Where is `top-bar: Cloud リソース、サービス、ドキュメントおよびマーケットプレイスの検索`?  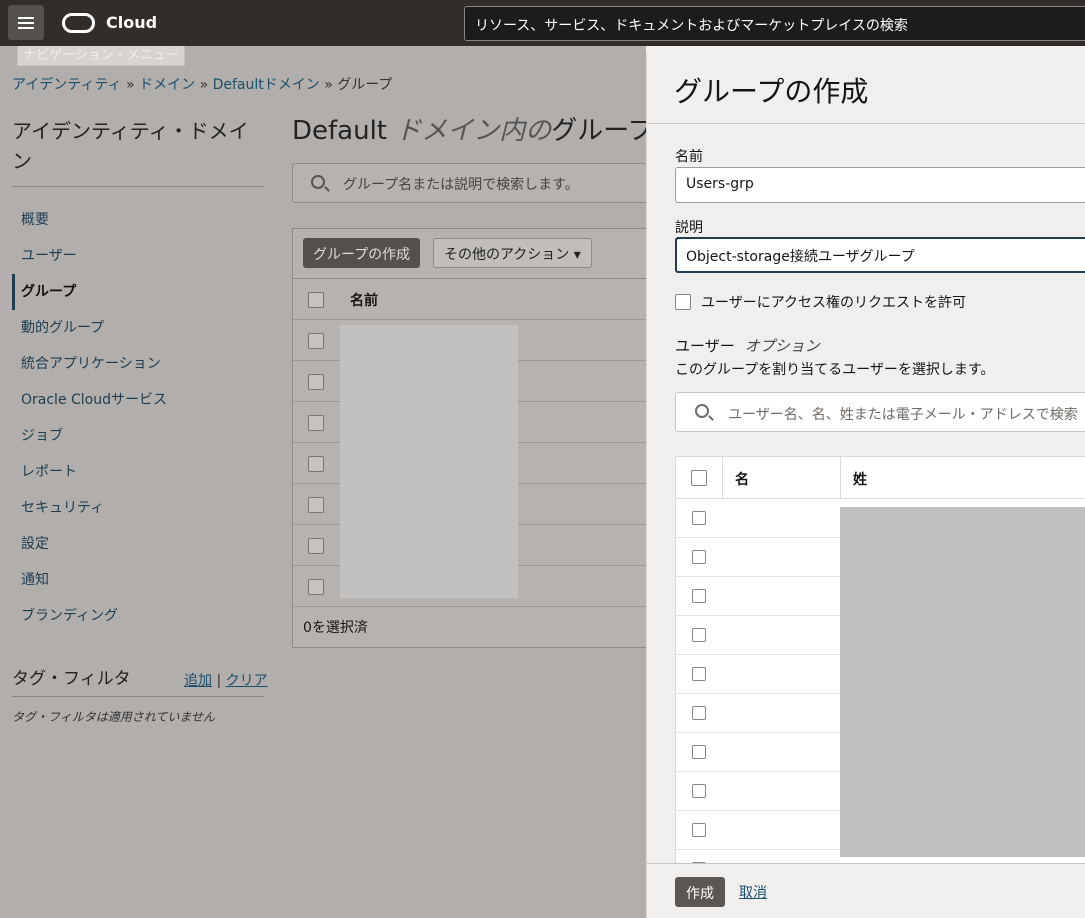
top-bar: Cloud リソース、サービス、ドキュメントおよびマーケットプレイスの検索 is located at coordinates (542, 23).